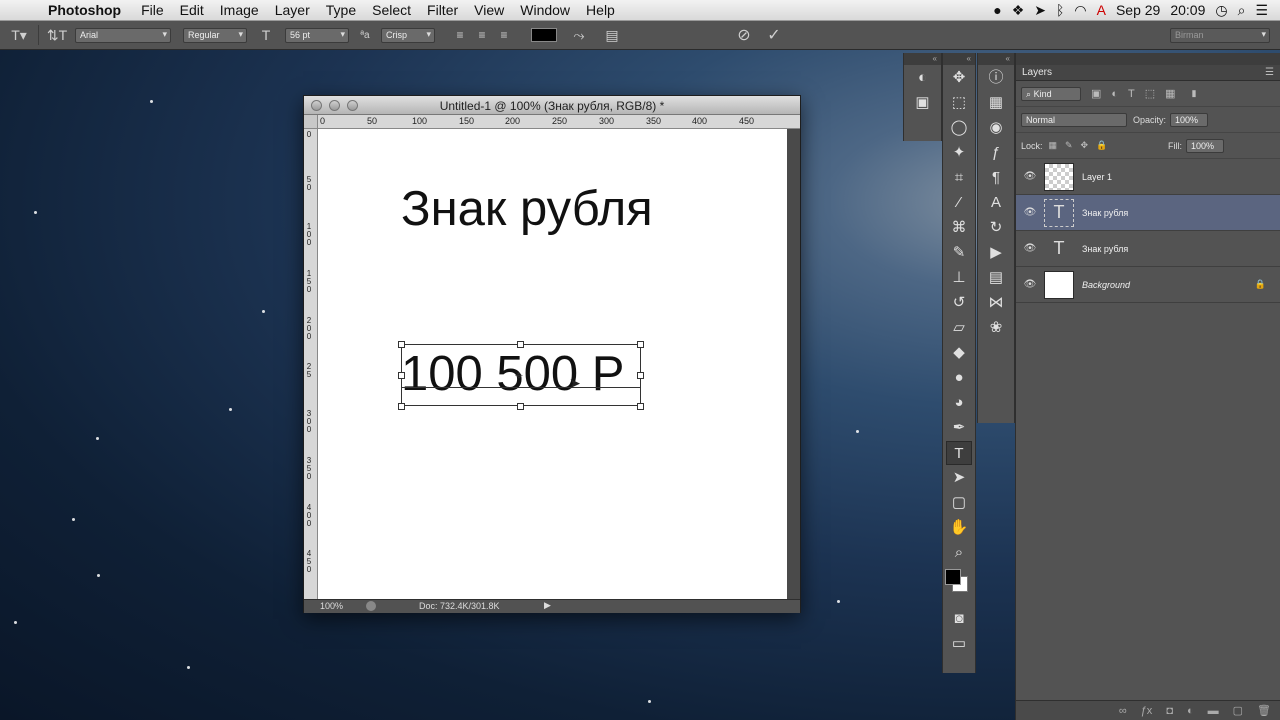 The width and height of the screenshot is (1280, 720). I want to click on status-menu-arrow-icon: ▶, so click(547, 605).